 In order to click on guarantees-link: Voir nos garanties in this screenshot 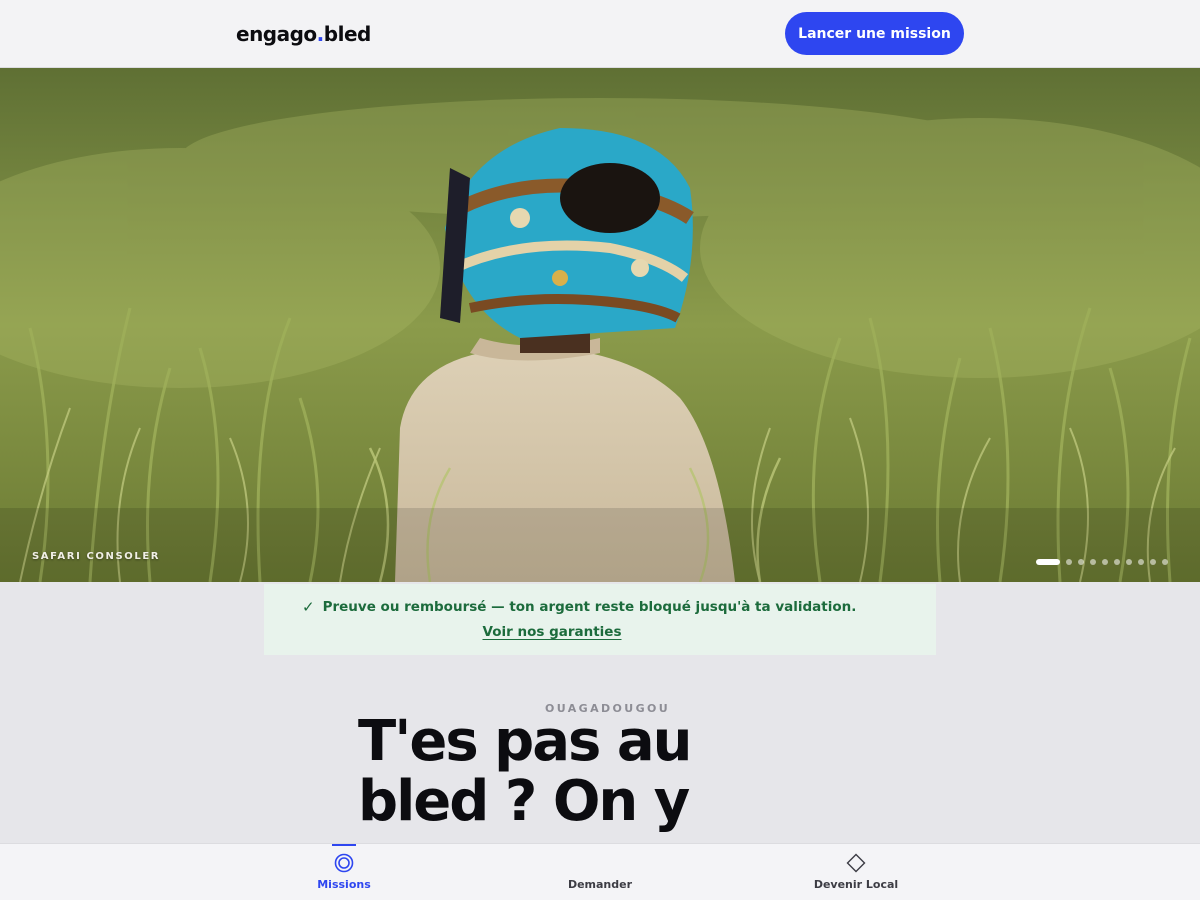, I will do `click(552, 632)`.